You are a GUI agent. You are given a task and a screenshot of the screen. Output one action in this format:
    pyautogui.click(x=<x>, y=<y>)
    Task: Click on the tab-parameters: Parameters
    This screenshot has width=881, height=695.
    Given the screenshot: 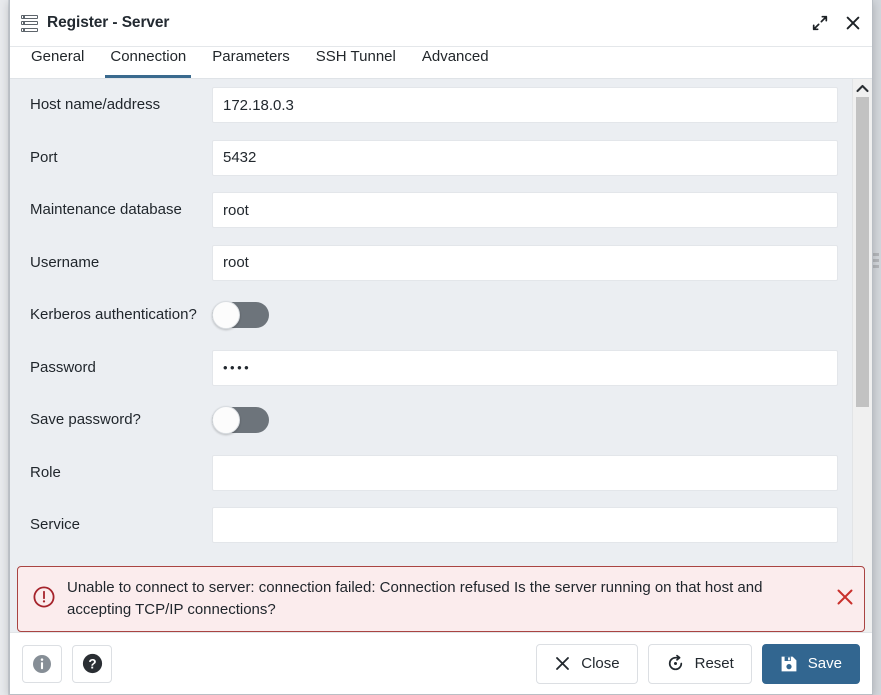 What is the action you would take?
    pyautogui.click(x=251, y=62)
    